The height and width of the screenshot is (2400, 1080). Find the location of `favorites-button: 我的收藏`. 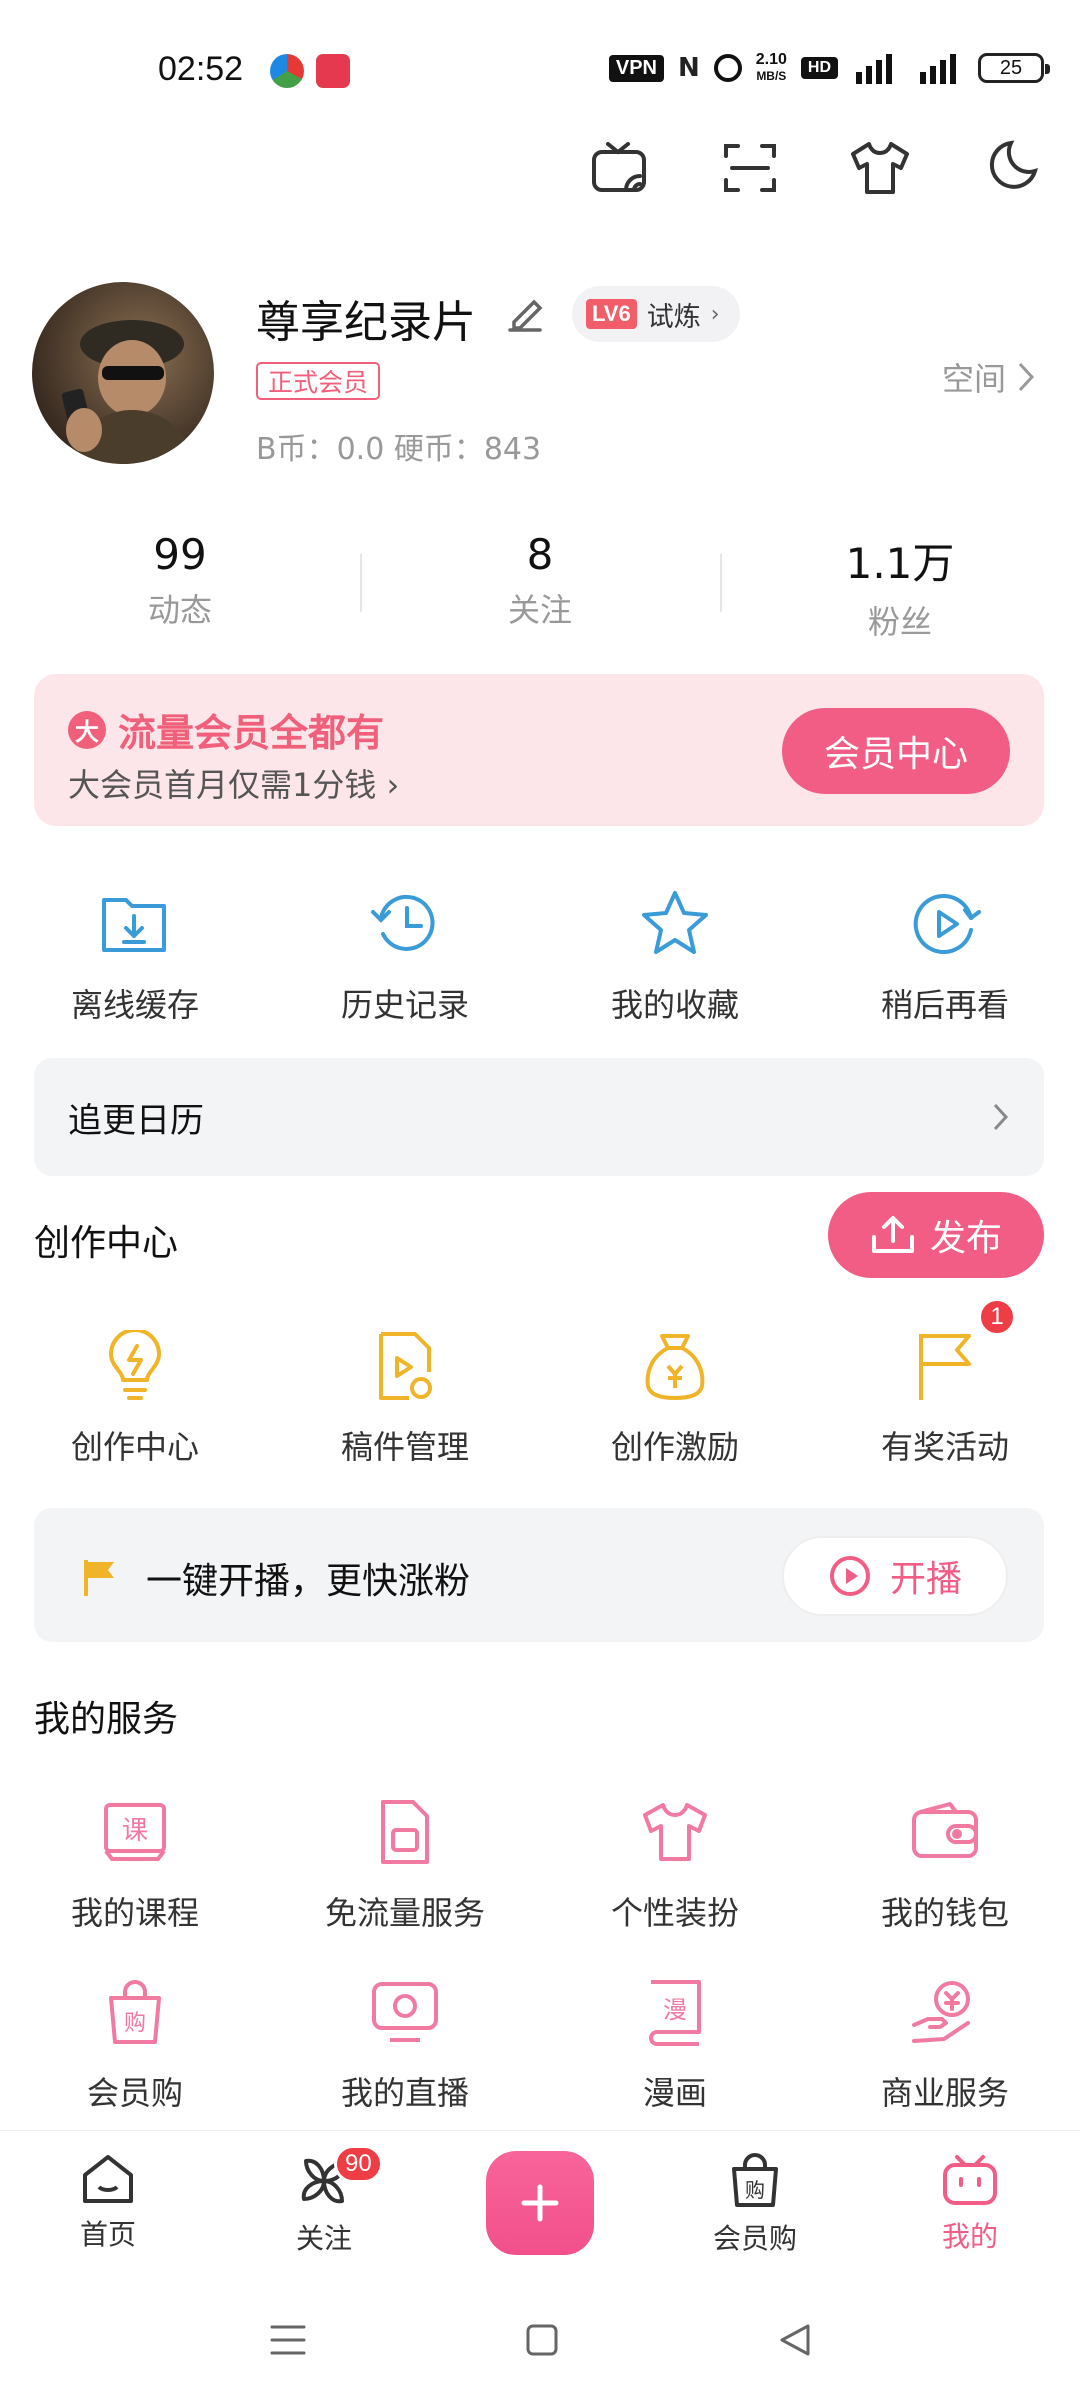

favorites-button: 我的收藏 is located at coordinates (675, 955).